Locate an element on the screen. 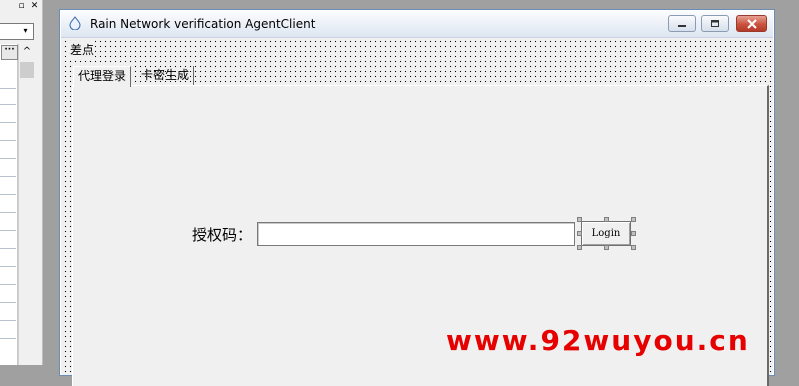 The width and height of the screenshot is (799, 386). close-button is located at coordinates (751, 23).